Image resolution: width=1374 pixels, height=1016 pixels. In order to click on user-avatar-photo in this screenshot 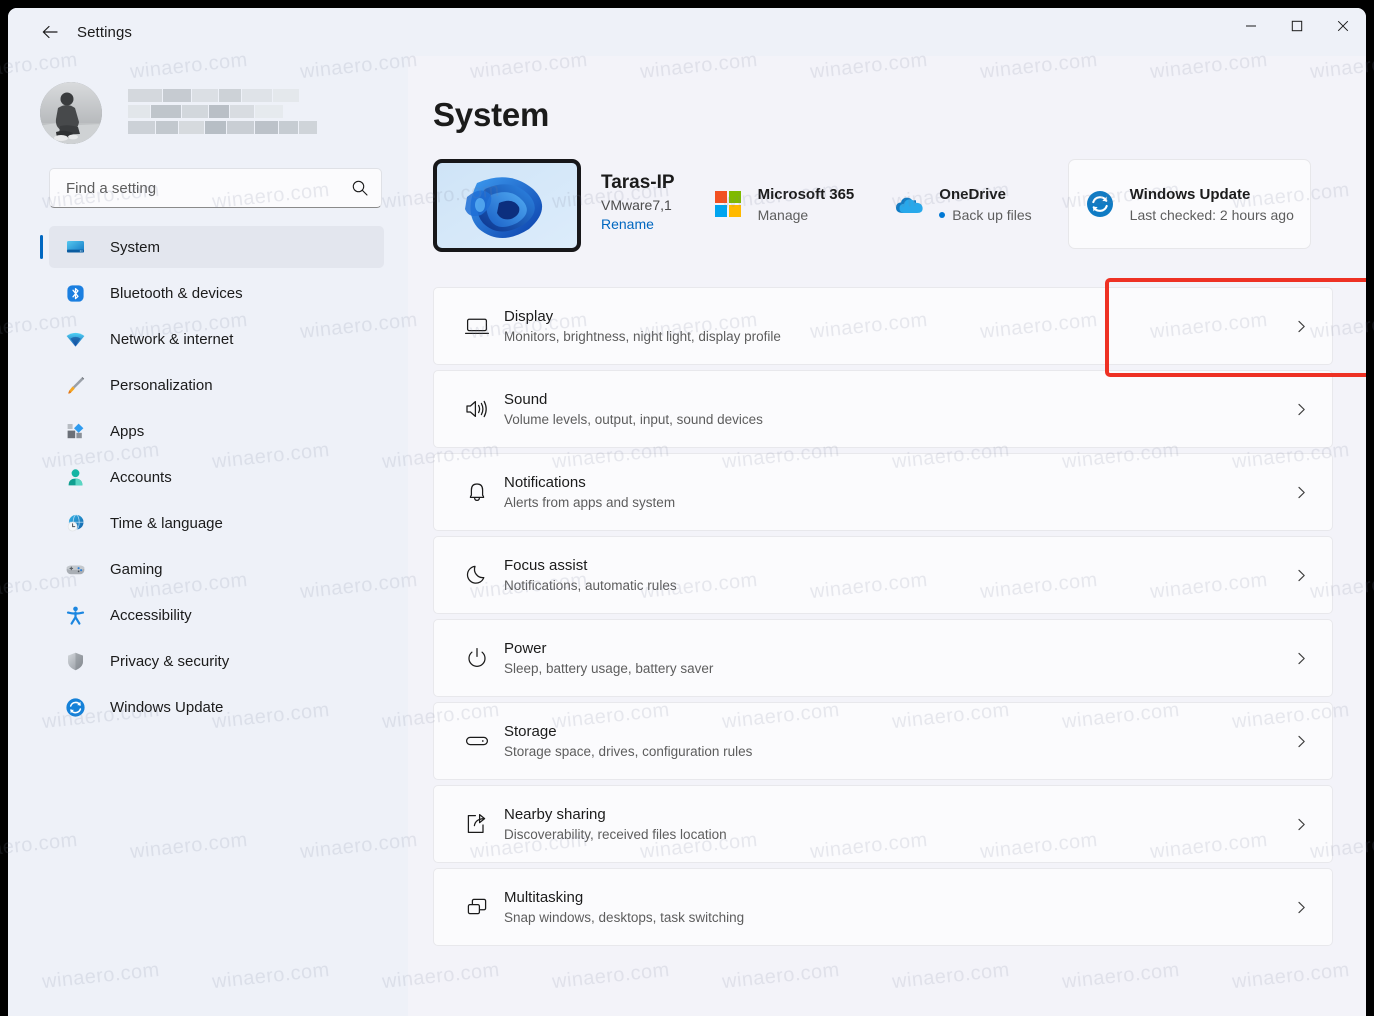, I will do `click(71, 113)`.